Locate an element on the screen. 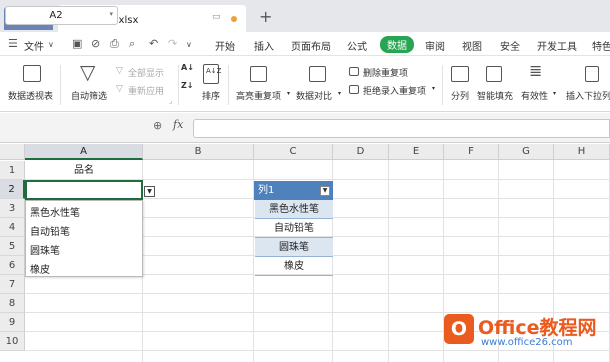  reject-duplicates-icon is located at coordinates (354, 89).